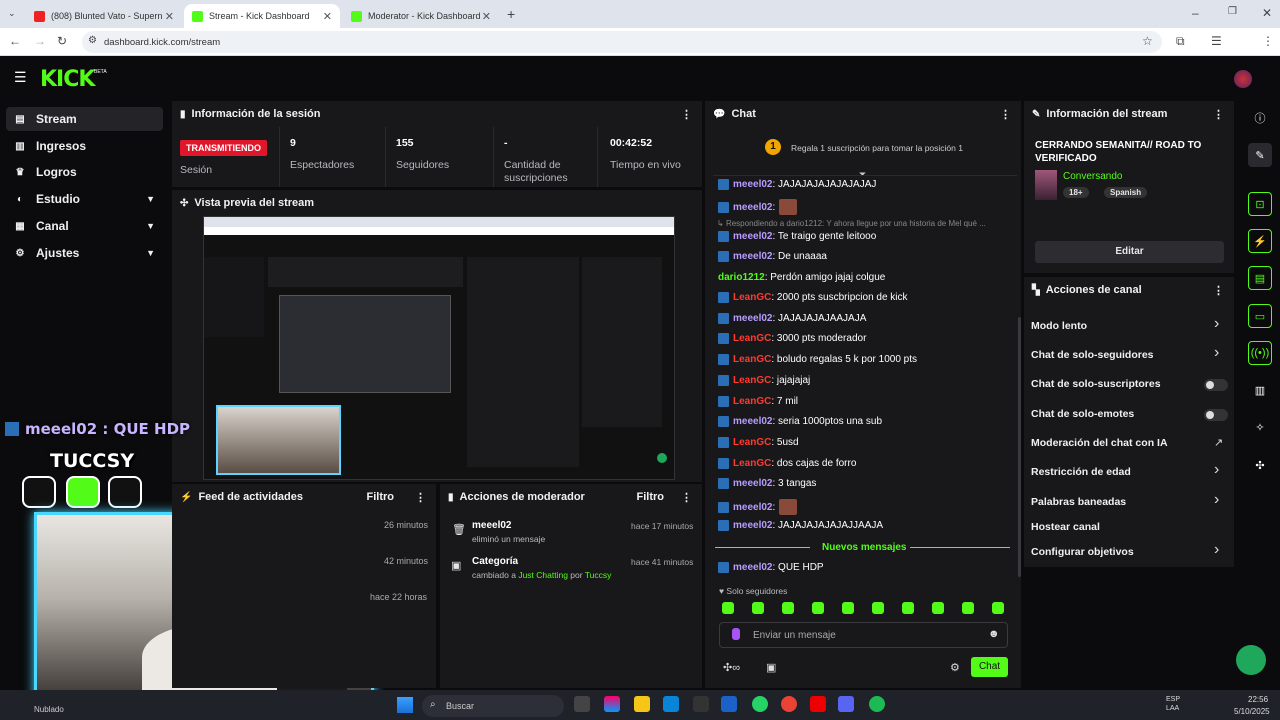  I want to click on channel-action-item: Chat de solo-seguidores, so click(1092, 355).